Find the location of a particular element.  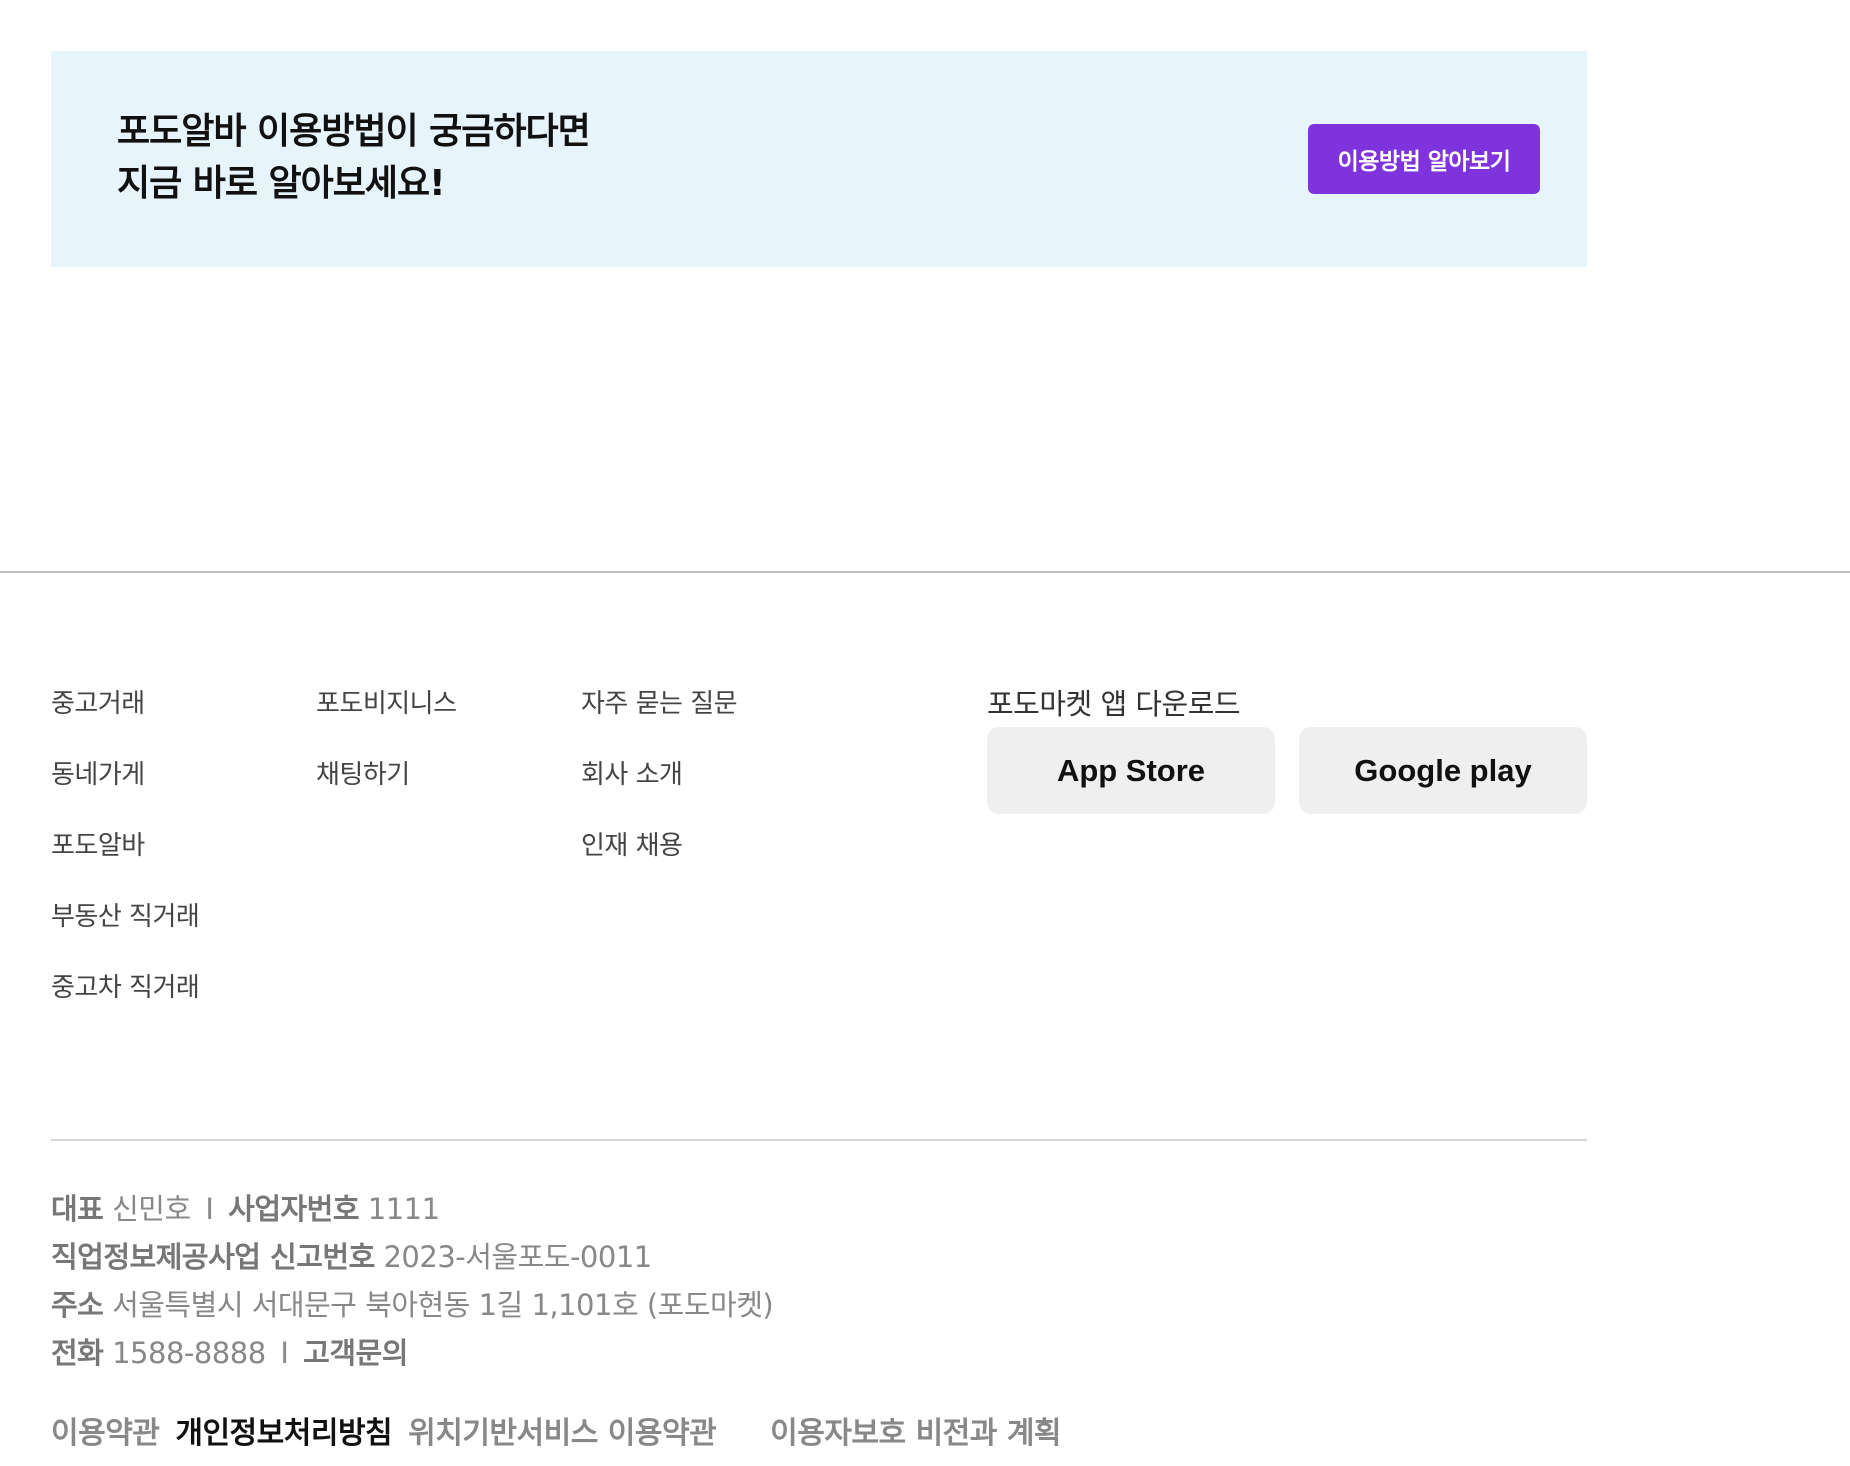

footer-link-podo-alba: 포도알바 is located at coordinates (98, 846).